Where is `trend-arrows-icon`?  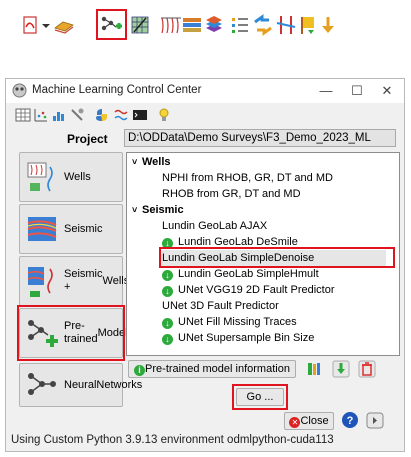 trend-arrows-icon is located at coordinates (263, 25).